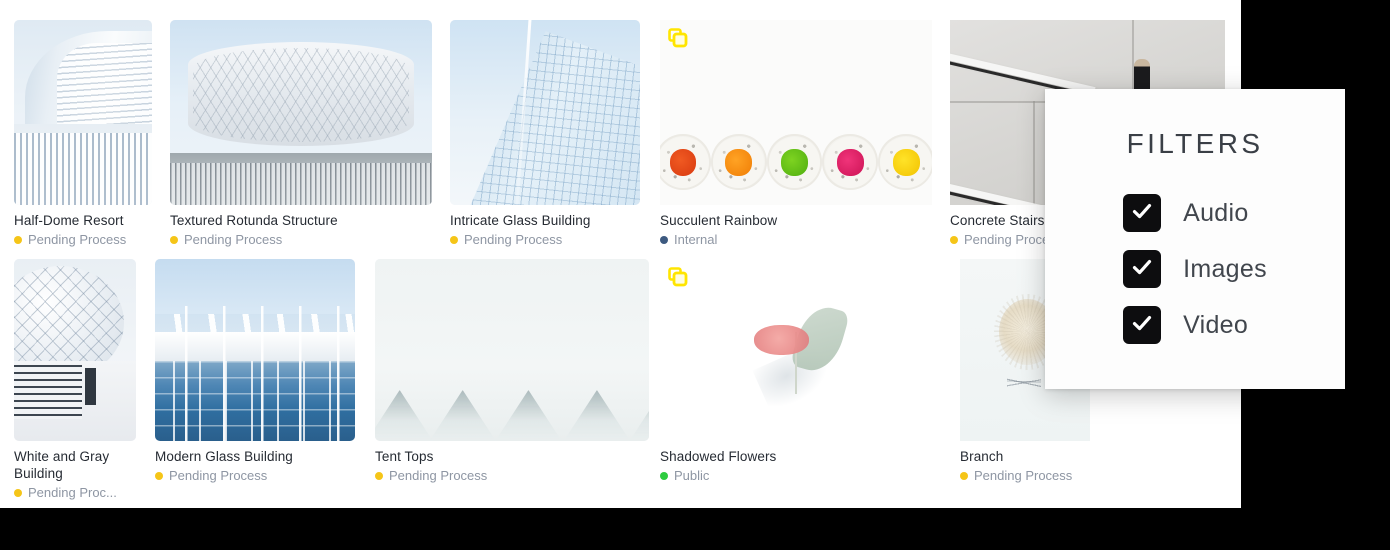  Describe the element at coordinates (520, 220) in the screenshot. I see `asset-title: Intricate Glass Building` at that location.